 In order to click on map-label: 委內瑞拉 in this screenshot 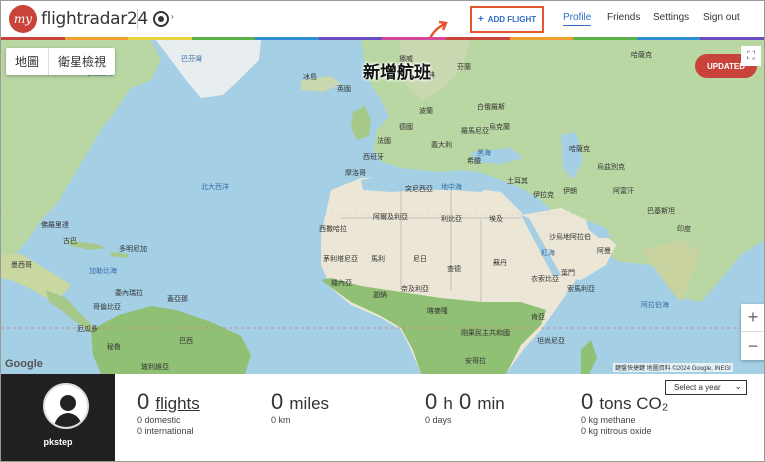, I will do `click(129, 293)`.